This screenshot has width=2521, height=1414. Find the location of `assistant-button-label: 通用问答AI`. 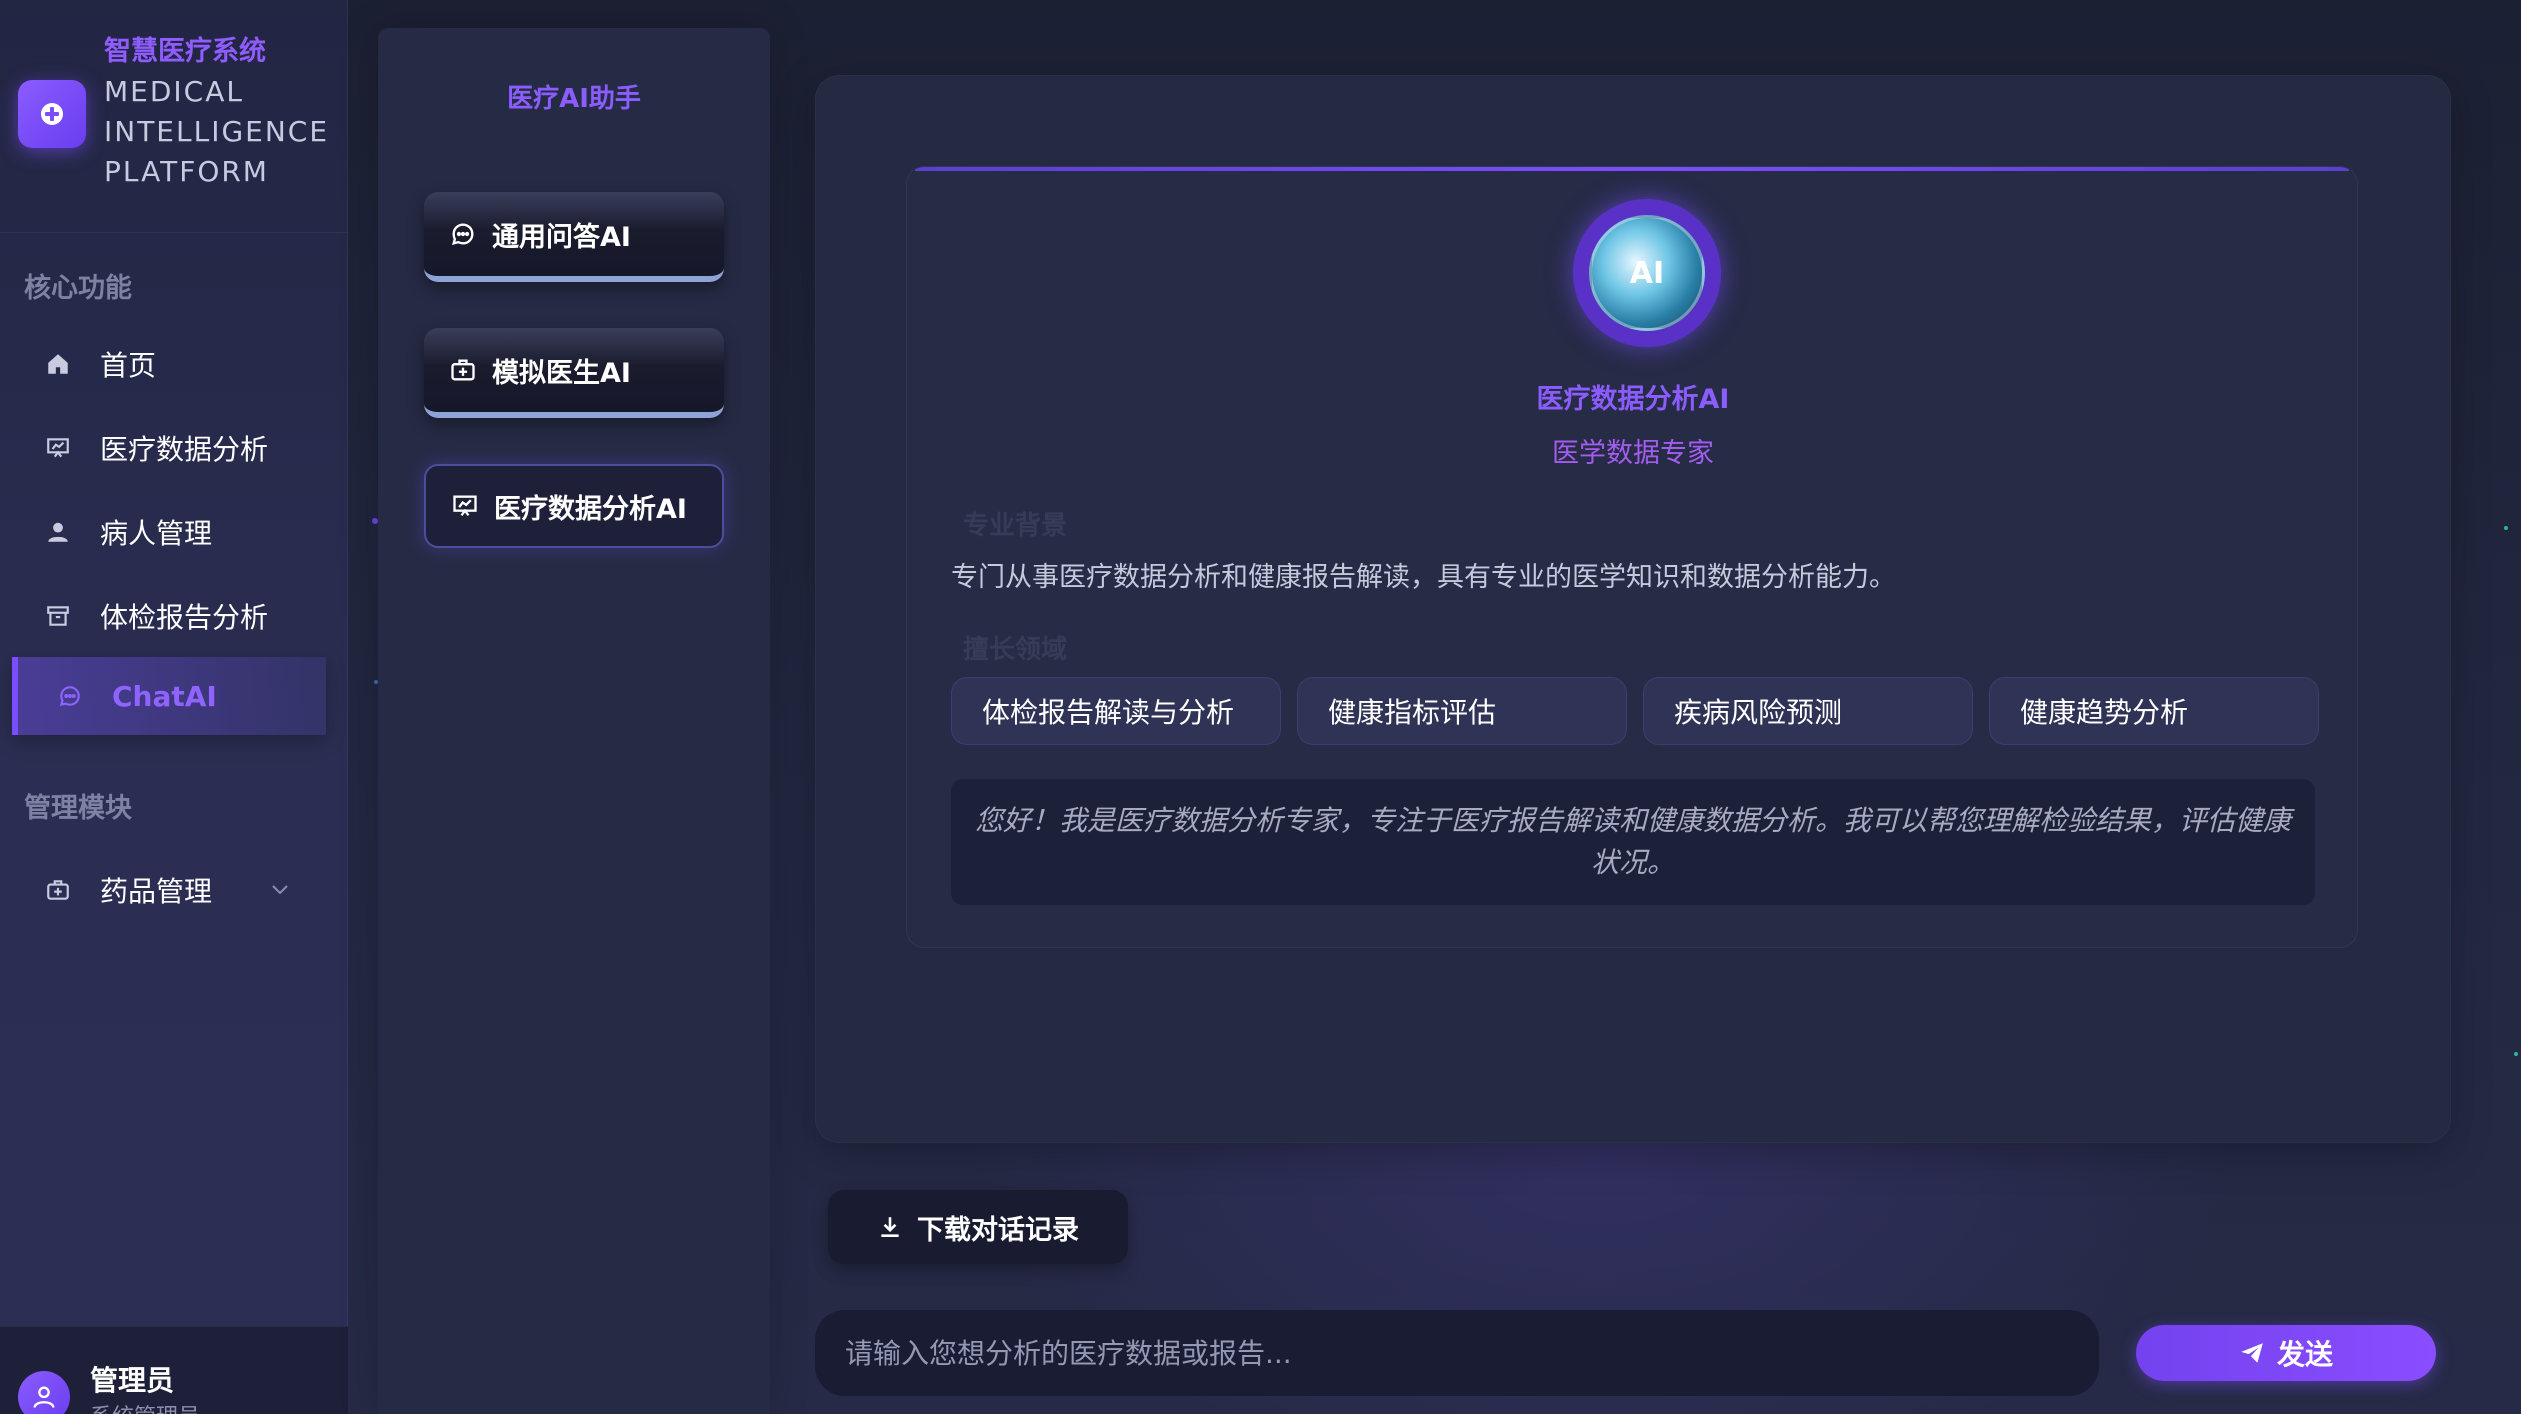

assistant-button-label: 通用问答AI is located at coordinates (561, 237).